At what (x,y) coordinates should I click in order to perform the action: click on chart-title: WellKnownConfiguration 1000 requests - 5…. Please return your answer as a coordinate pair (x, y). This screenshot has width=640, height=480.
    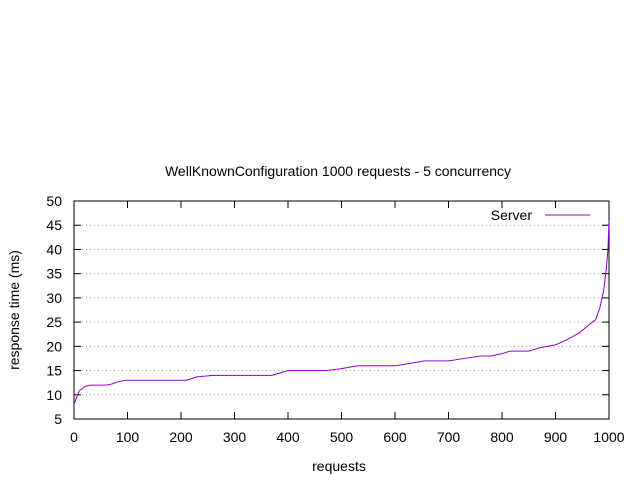
    Looking at the image, I should click on (338, 171).